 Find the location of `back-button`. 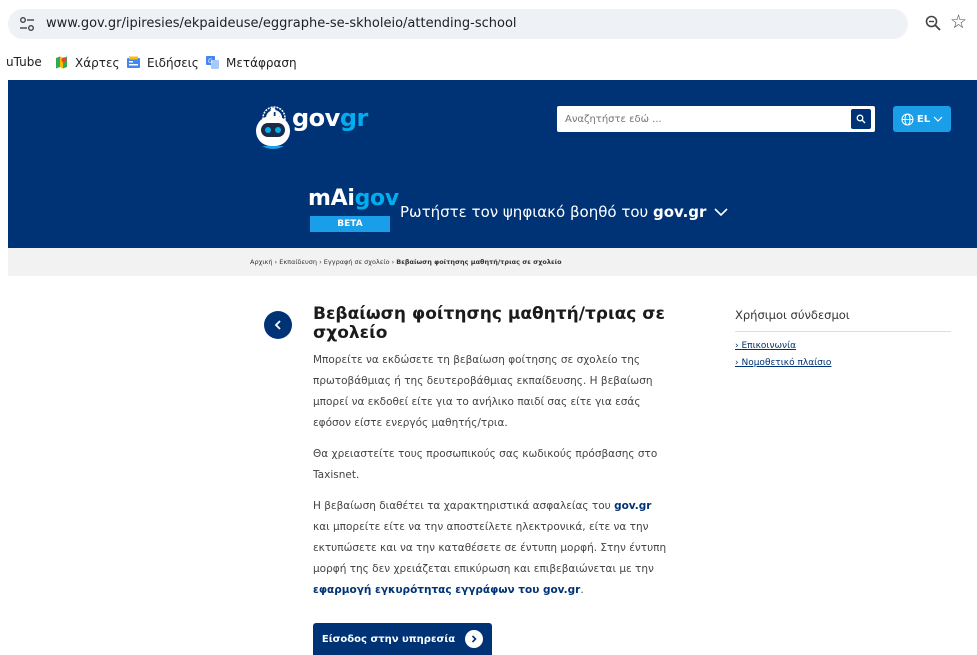

back-button is located at coordinates (278, 325).